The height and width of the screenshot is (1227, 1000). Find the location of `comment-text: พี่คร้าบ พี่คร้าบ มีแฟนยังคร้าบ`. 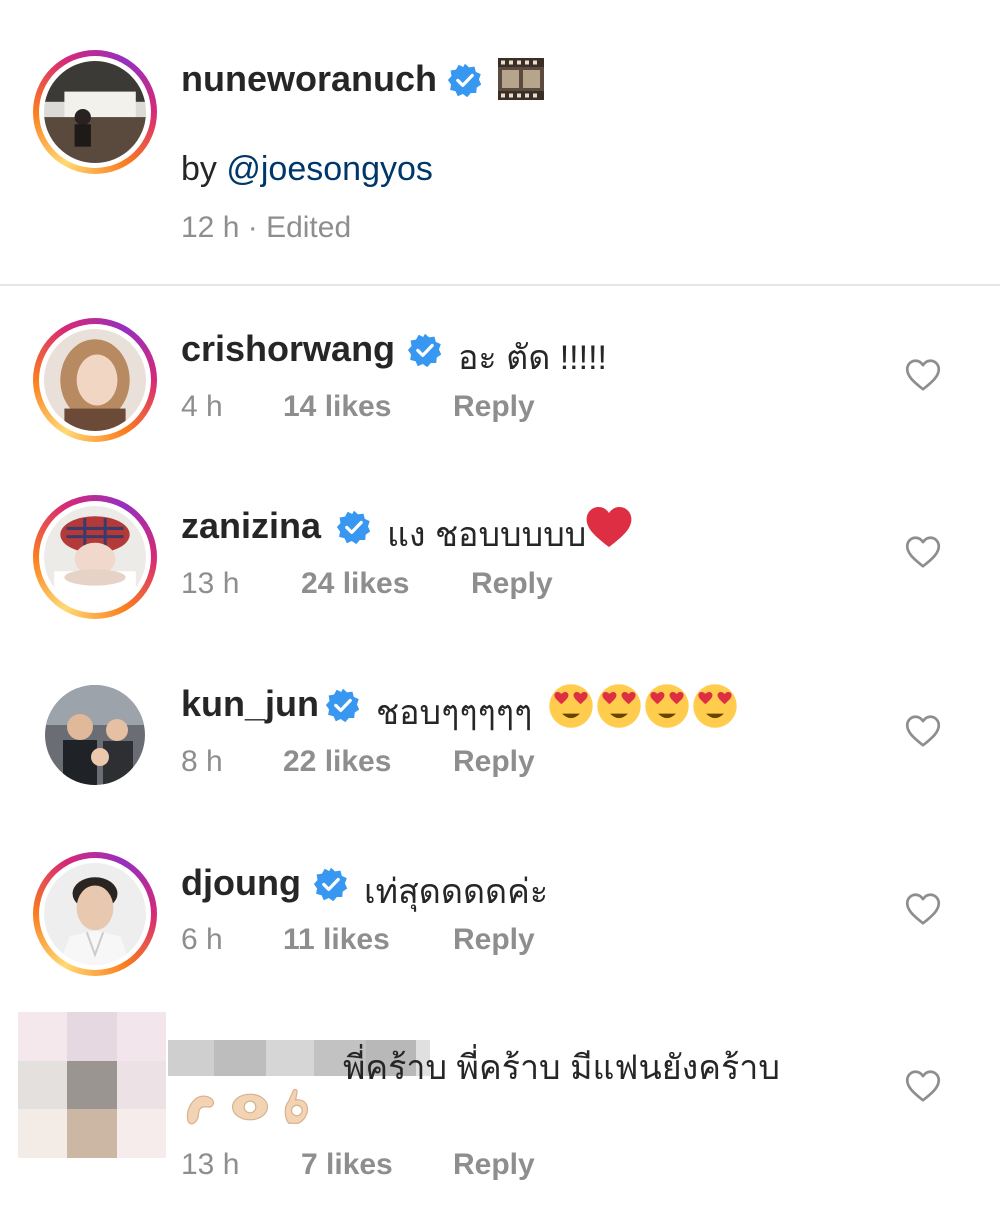

comment-text: พี่คร้าบ พี่คร้าบ มีแฟนยังคร้าบ is located at coordinates (561, 1068).